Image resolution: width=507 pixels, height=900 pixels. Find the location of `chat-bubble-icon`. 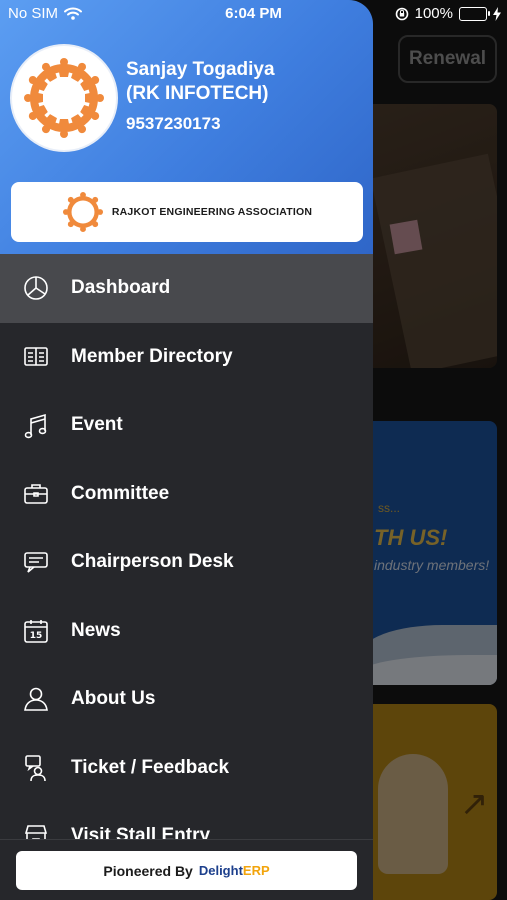

chat-bubble-icon is located at coordinates (36, 562).